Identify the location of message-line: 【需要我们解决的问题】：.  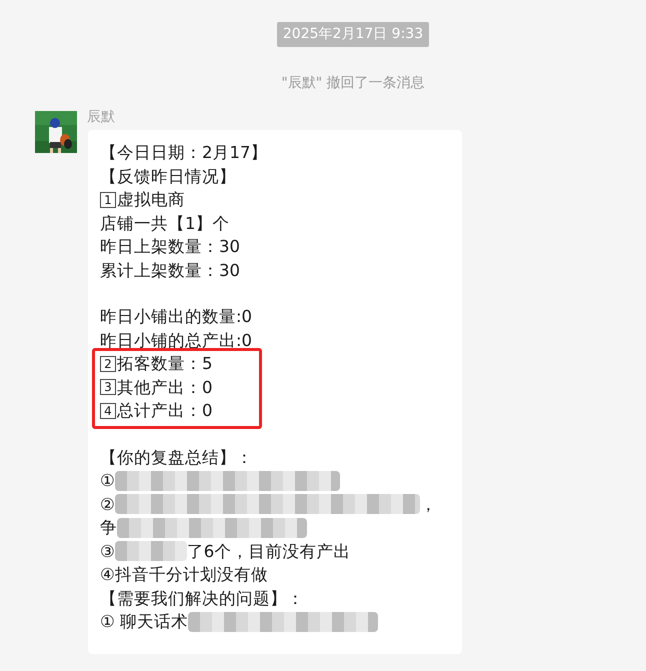
(202, 599).